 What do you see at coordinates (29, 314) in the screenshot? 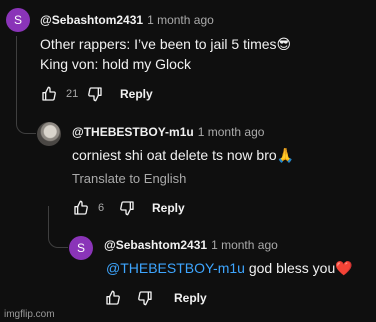
I see `imgflip-watermark: imgflip.com` at bounding box center [29, 314].